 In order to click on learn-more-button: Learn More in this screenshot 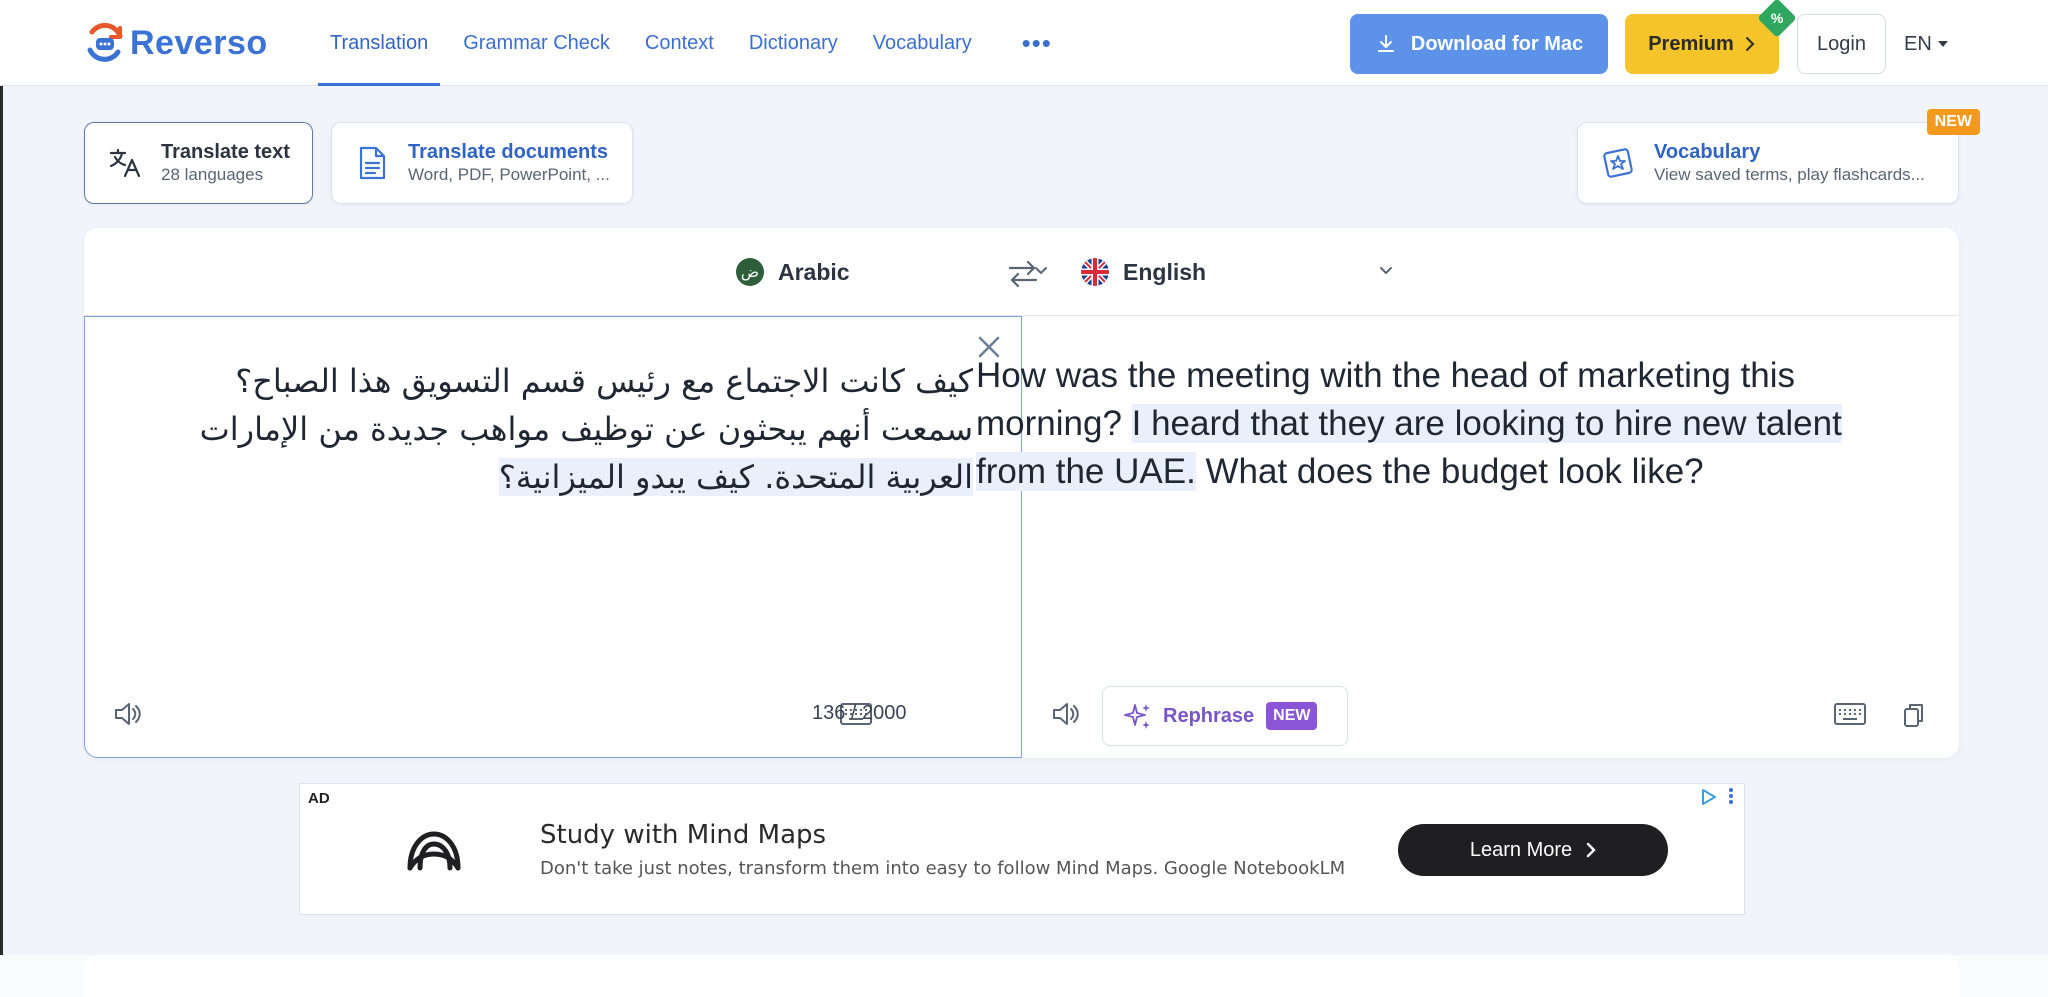, I will do `click(1533, 850)`.